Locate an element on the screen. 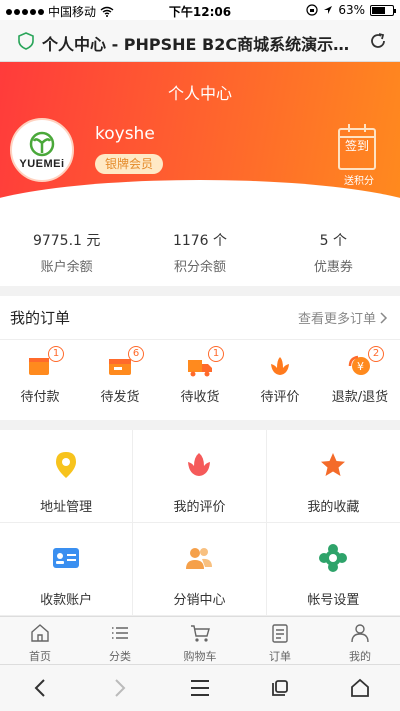 The width and height of the screenshot is (400, 711). order-item-label: 退款/退货 is located at coordinates (360, 397).